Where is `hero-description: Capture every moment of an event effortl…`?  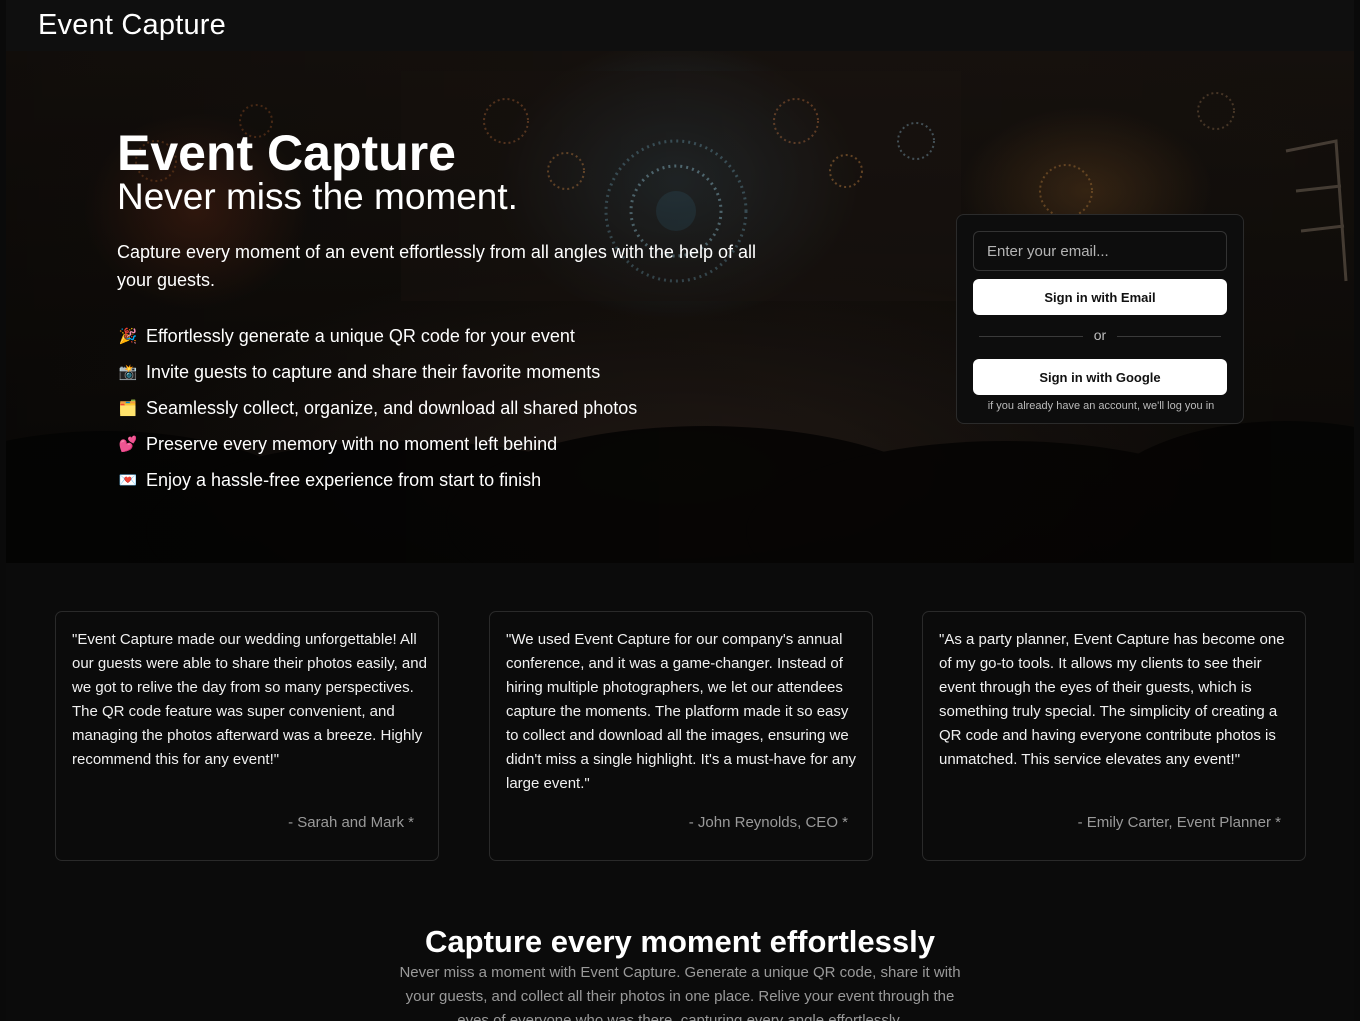 hero-description: Capture every moment of an event effortl… is located at coordinates (436, 266).